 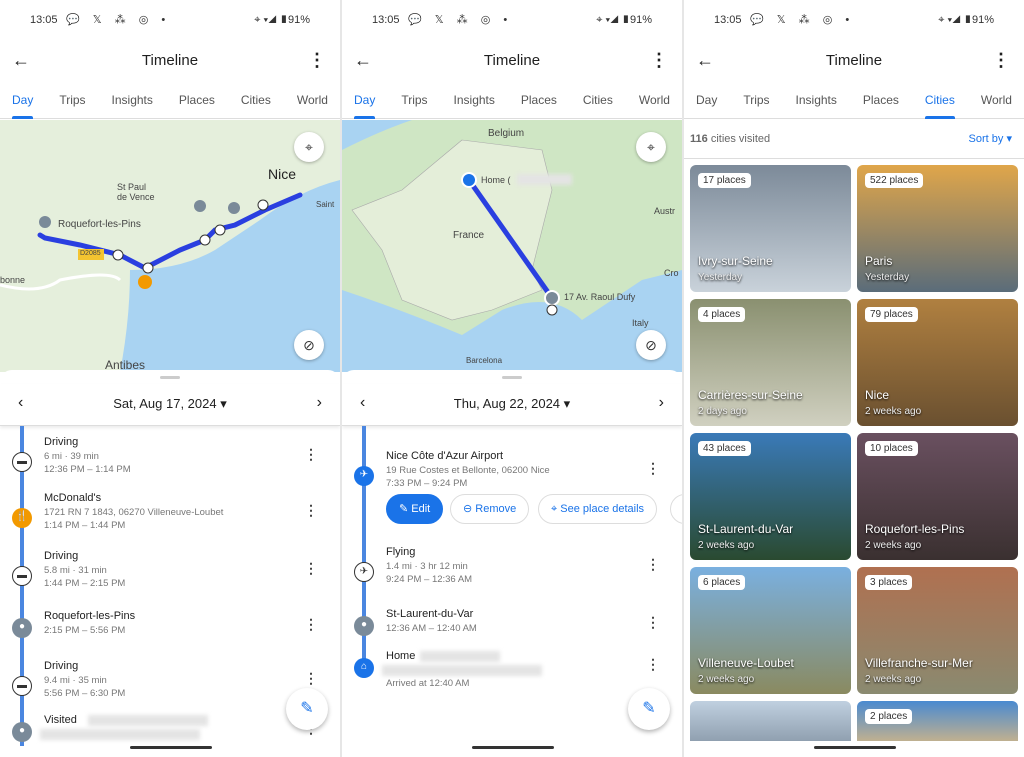 What do you see at coordinates (665, 211) in the screenshot?
I see `map-label-austria: Austr` at bounding box center [665, 211].